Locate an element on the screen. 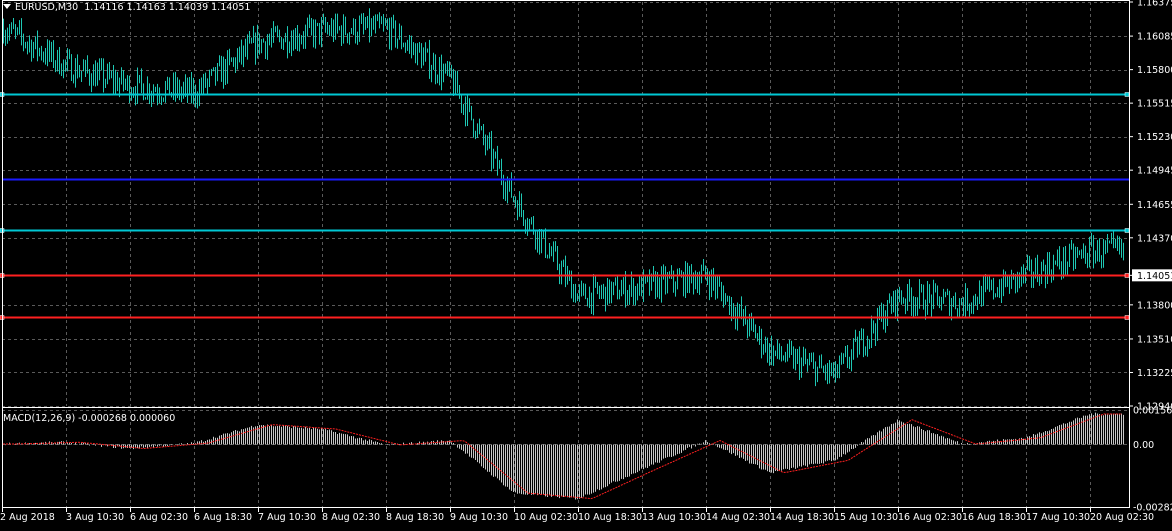 The width and height of the screenshot is (1172, 531). macd-tick-label: 0.00156 is located at coordinates (1152, 411).